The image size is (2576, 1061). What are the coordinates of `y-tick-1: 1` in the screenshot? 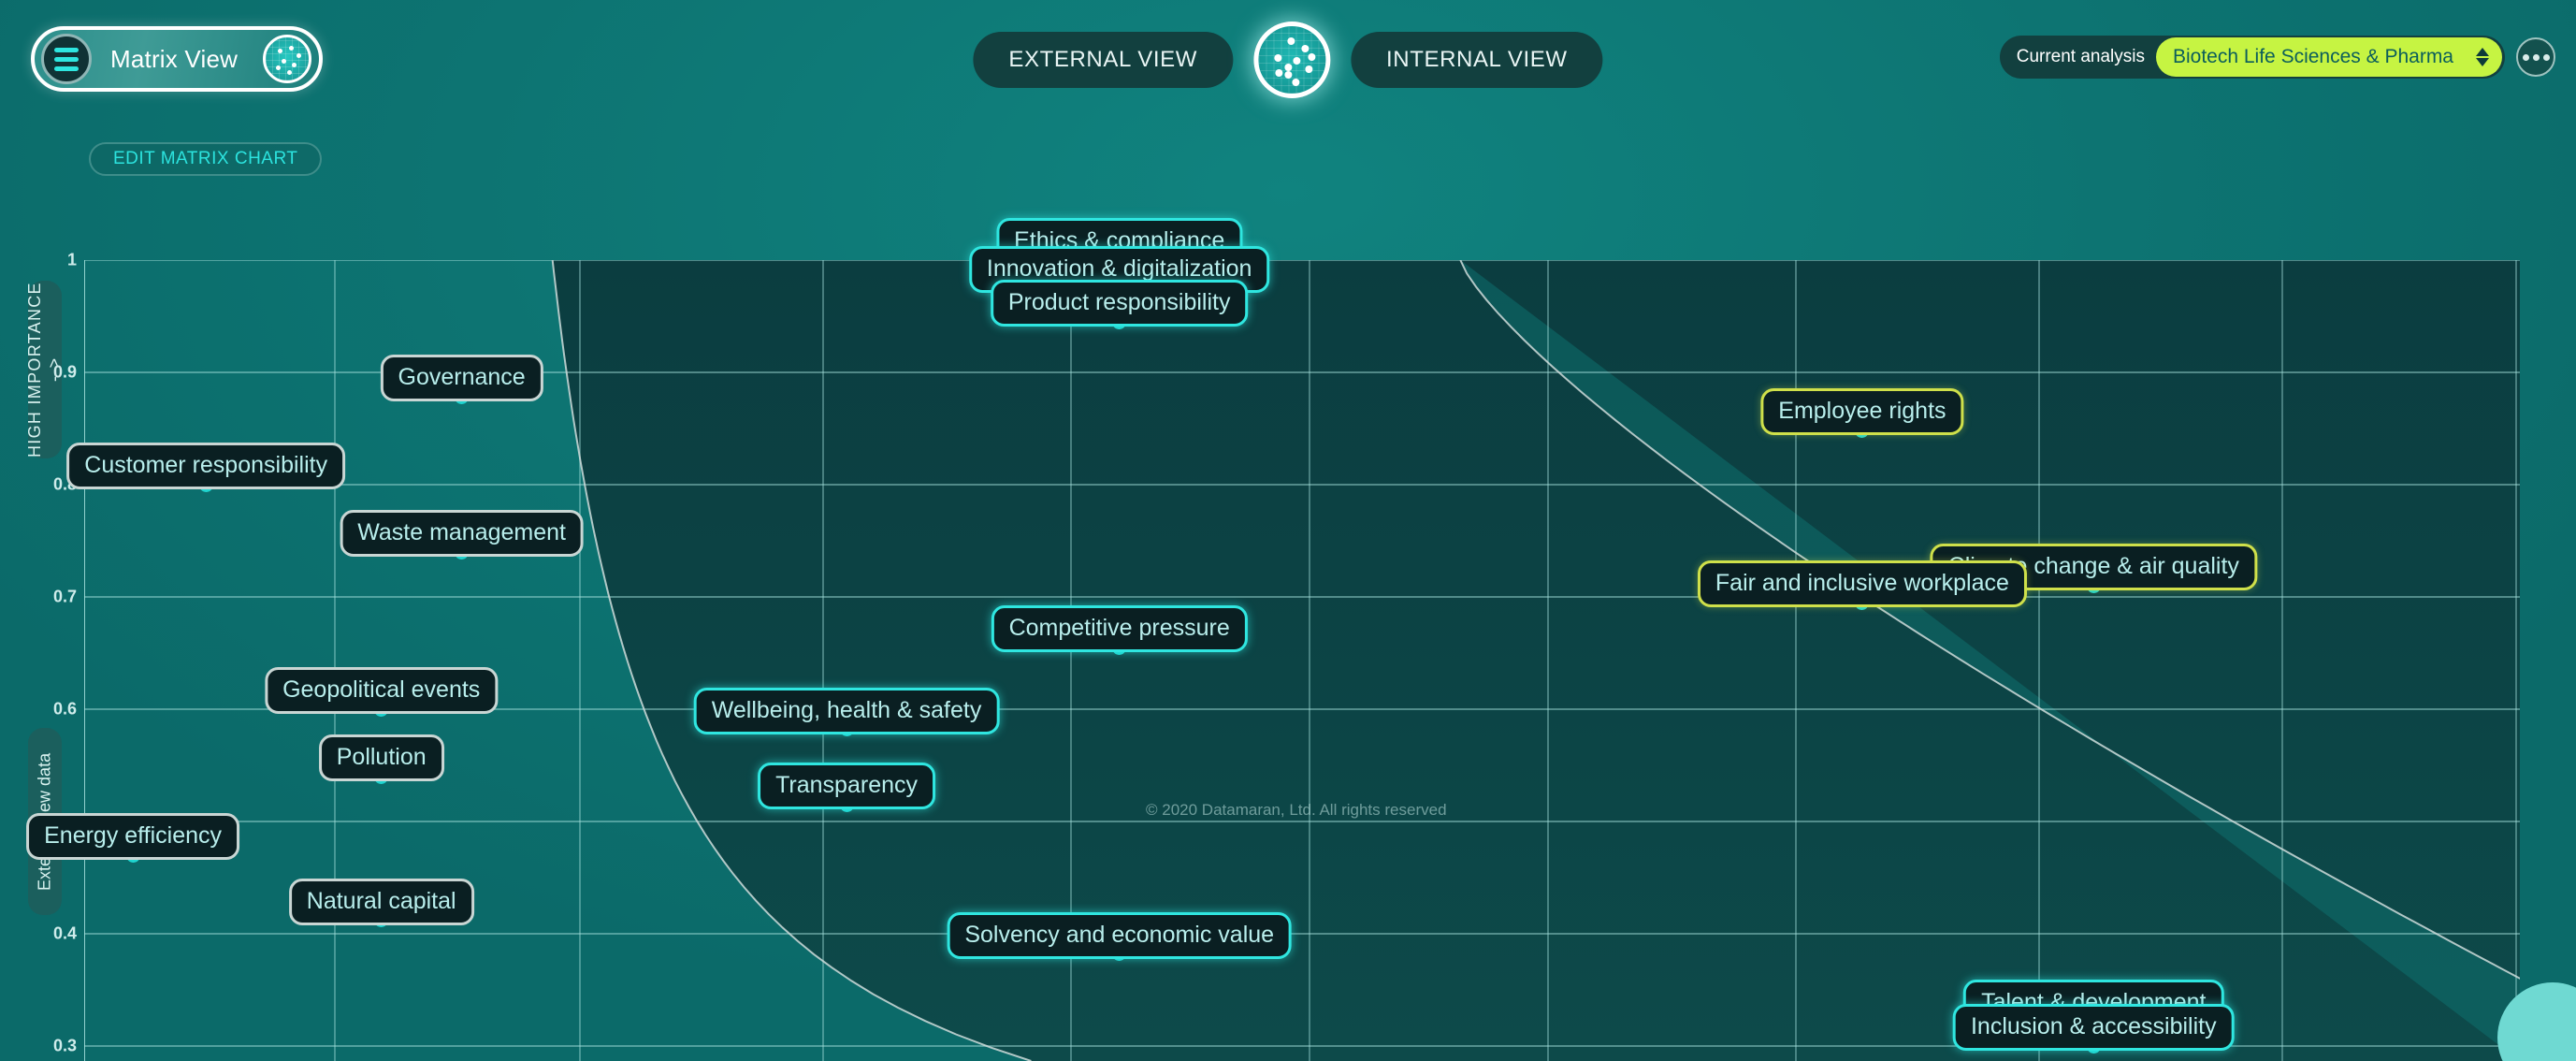 It's located at (71, 259).